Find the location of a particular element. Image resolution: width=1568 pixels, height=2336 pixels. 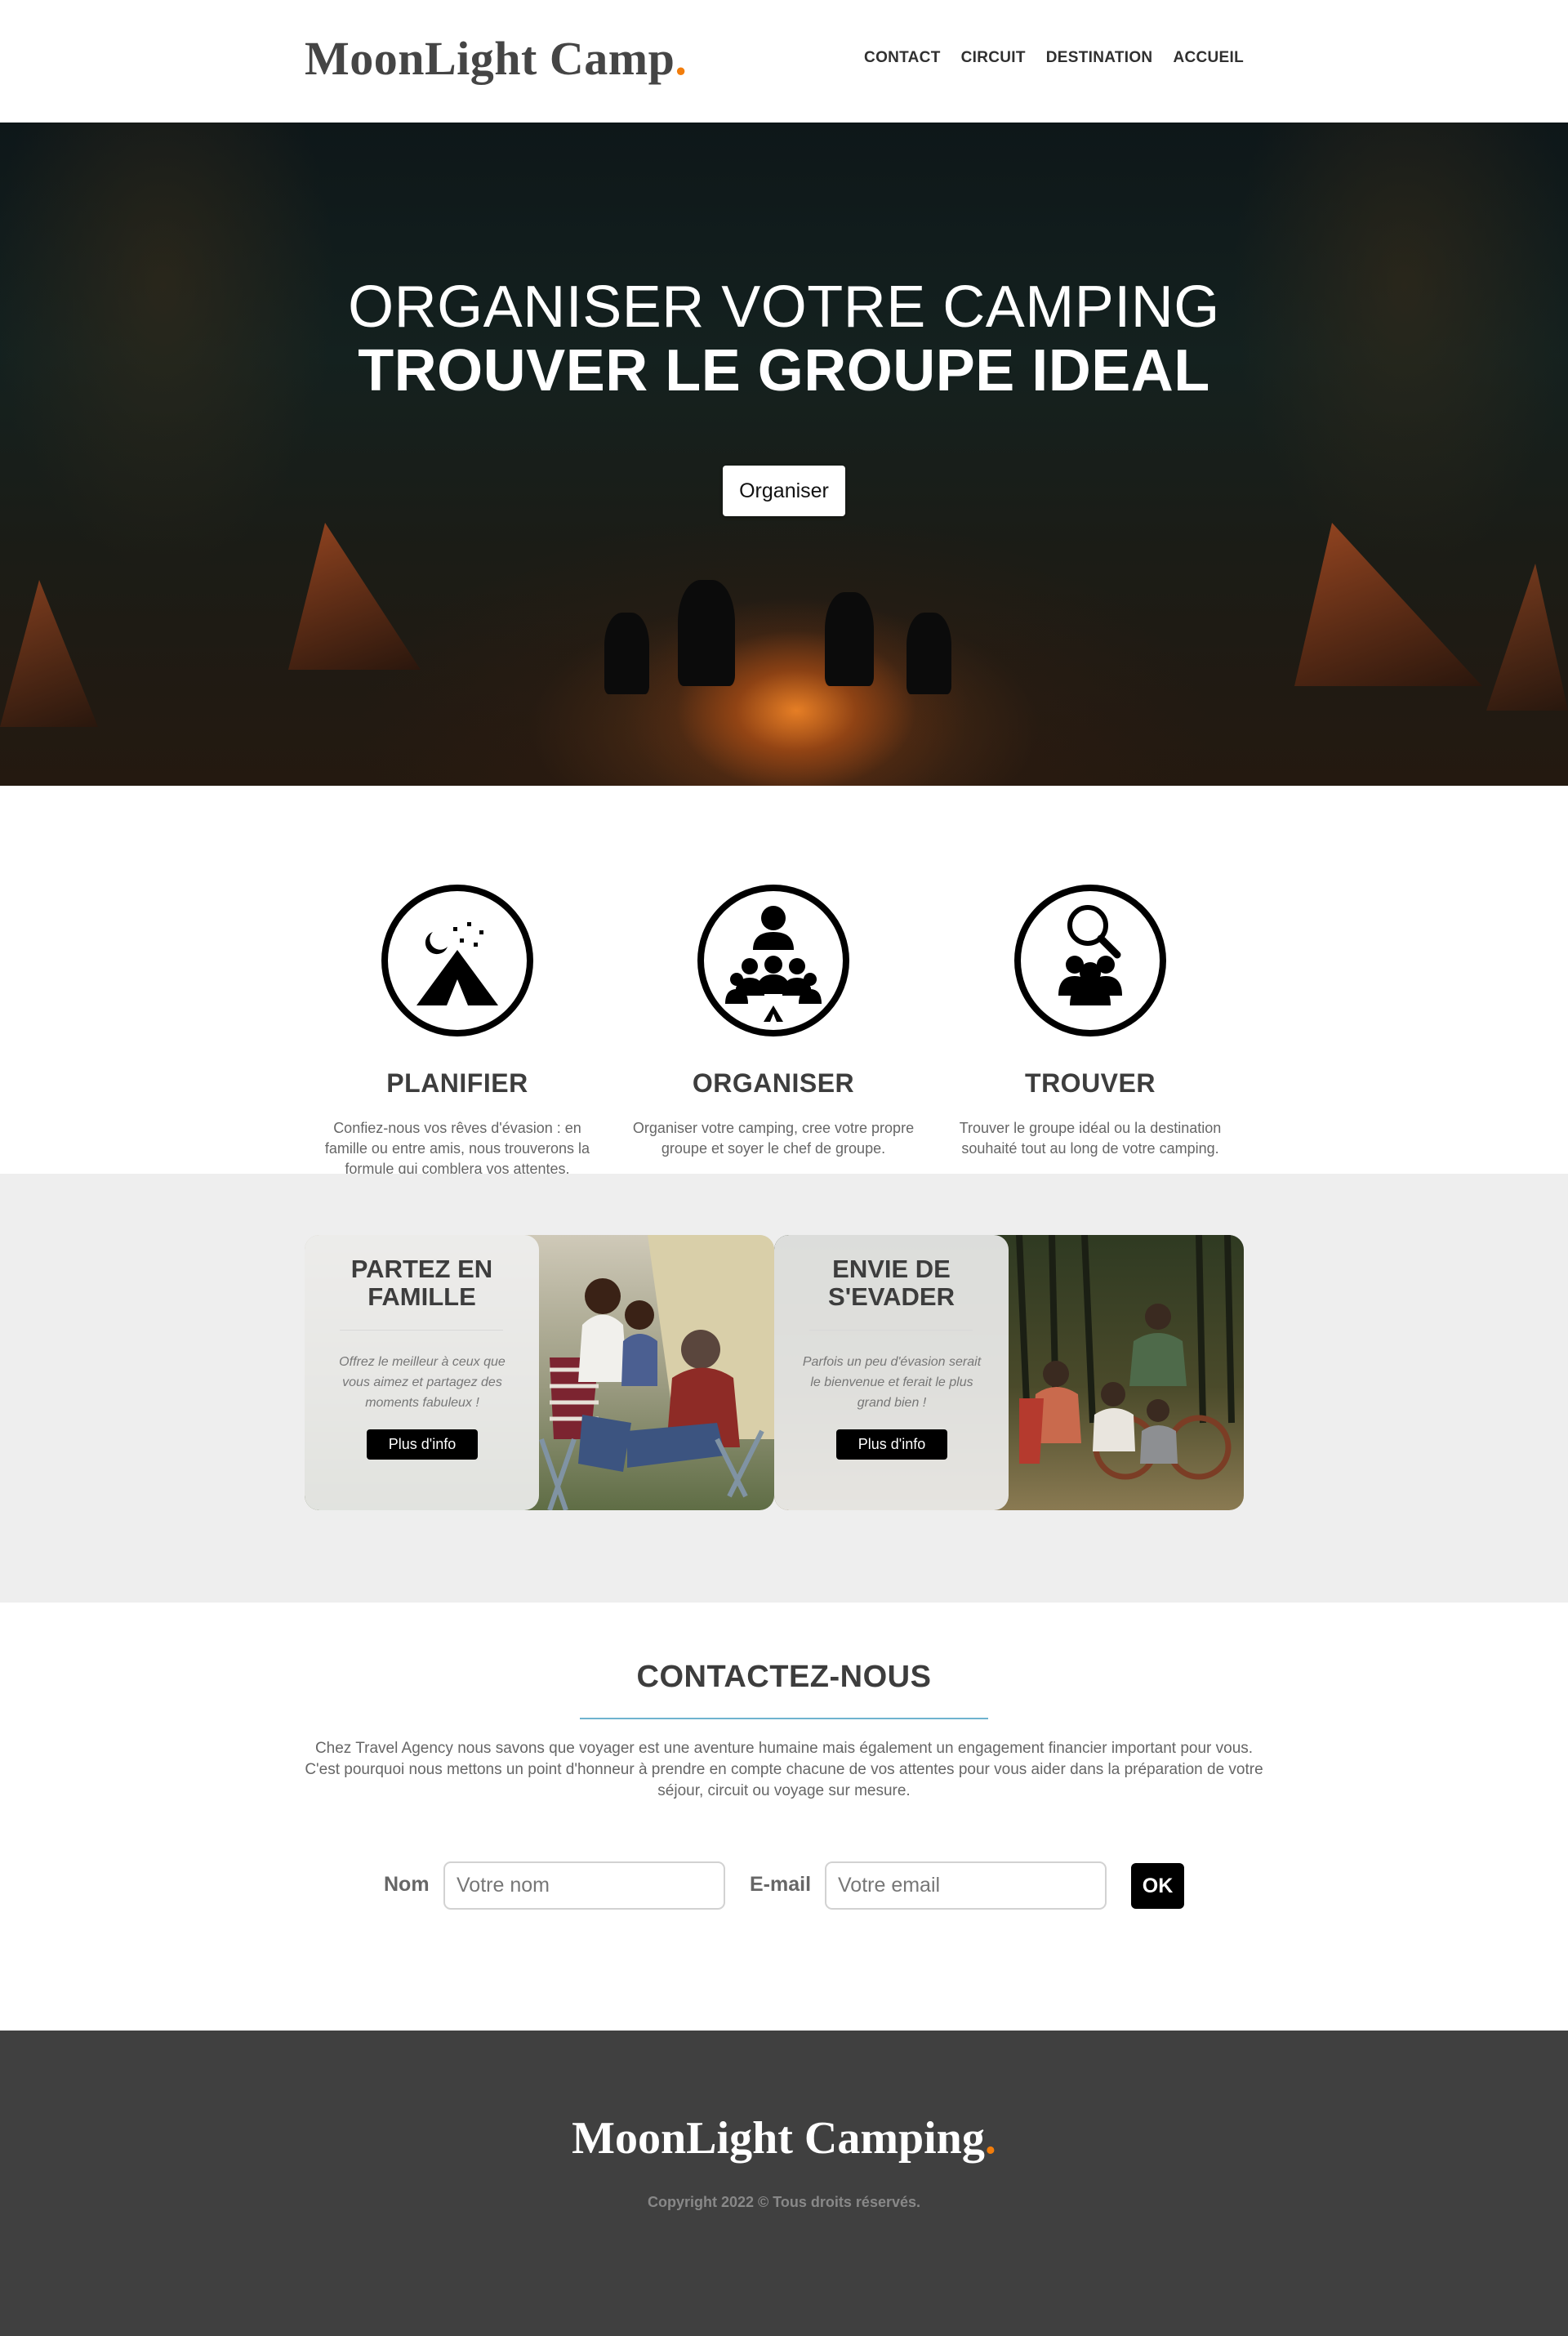

feature-title: ORGANISER is located at coordinates (773, 1083).